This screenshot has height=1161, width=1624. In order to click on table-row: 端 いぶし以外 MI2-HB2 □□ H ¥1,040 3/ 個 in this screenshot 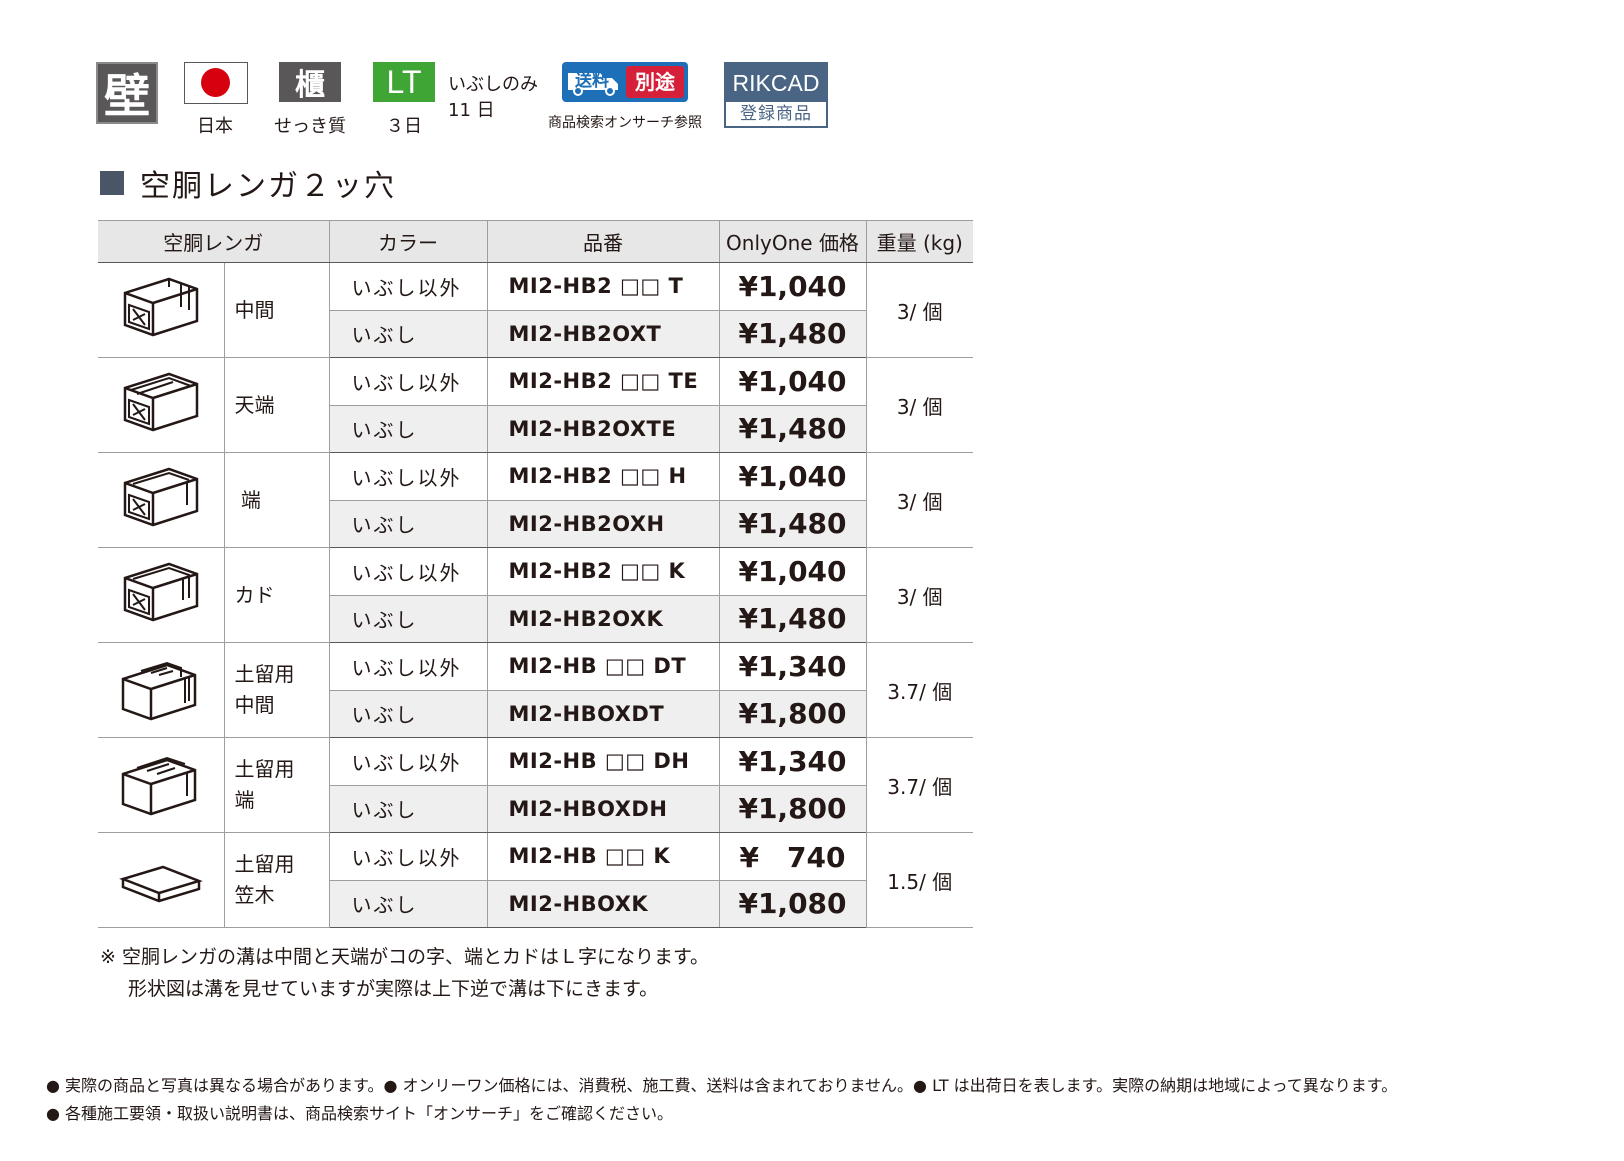, I will do `click(535, 500)`.